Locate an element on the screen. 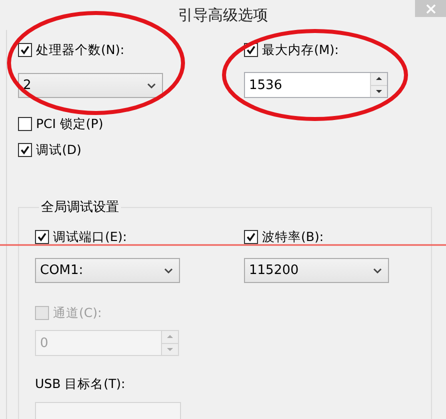  group-title: 全局调试设置 is located at coordinates (80, 207).